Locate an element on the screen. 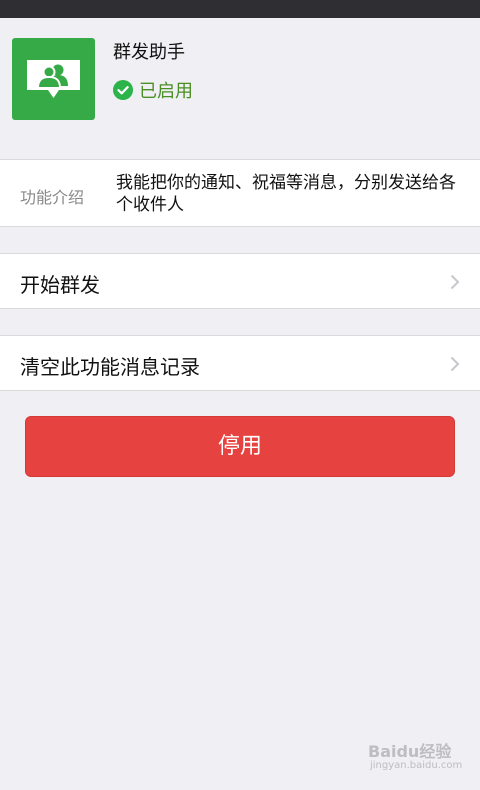  clear-history-row: 清空此功能消息记录 is located at coordinates (240, 363).